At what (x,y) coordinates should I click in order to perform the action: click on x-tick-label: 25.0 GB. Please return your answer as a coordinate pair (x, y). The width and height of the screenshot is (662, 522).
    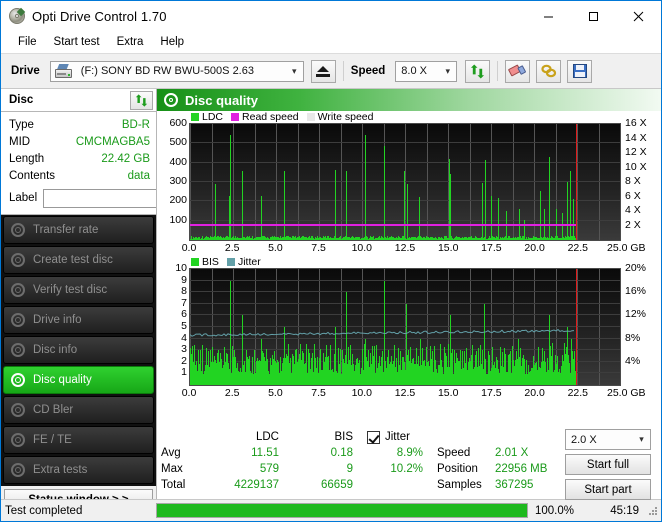
    Looking at the image, I should click on (626, 393).